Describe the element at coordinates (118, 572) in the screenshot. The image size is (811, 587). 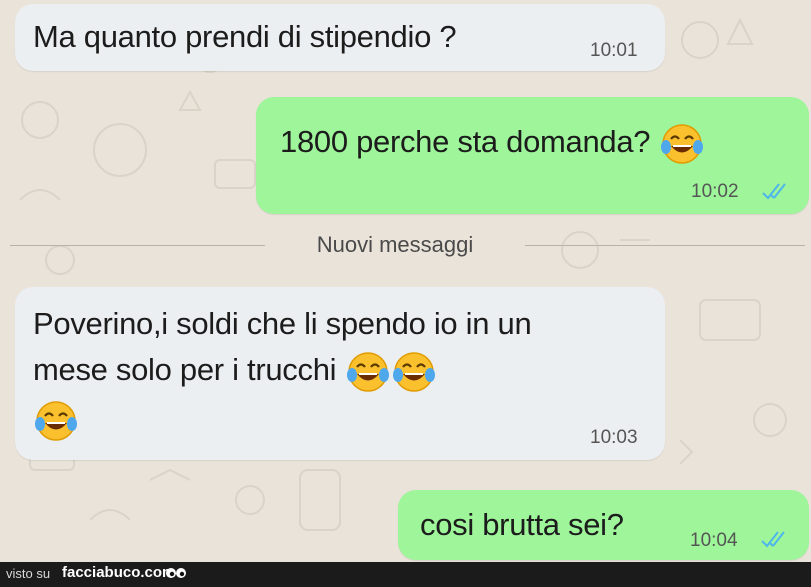
I see `watermark-brand: facciabuco.com` at that location.